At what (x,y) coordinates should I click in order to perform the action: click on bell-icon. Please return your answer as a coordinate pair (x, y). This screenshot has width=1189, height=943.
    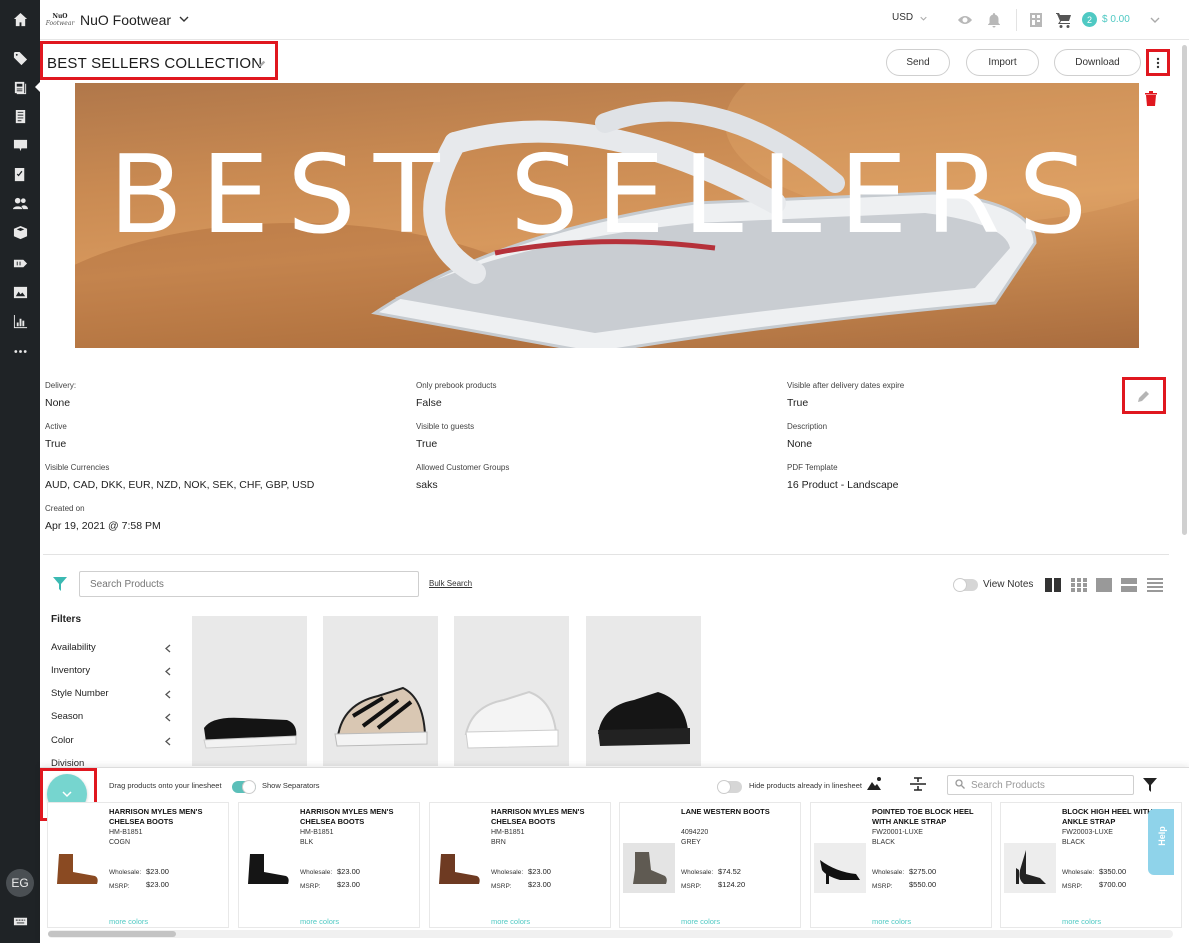
    Looking at the image, I should click on (994, 20).